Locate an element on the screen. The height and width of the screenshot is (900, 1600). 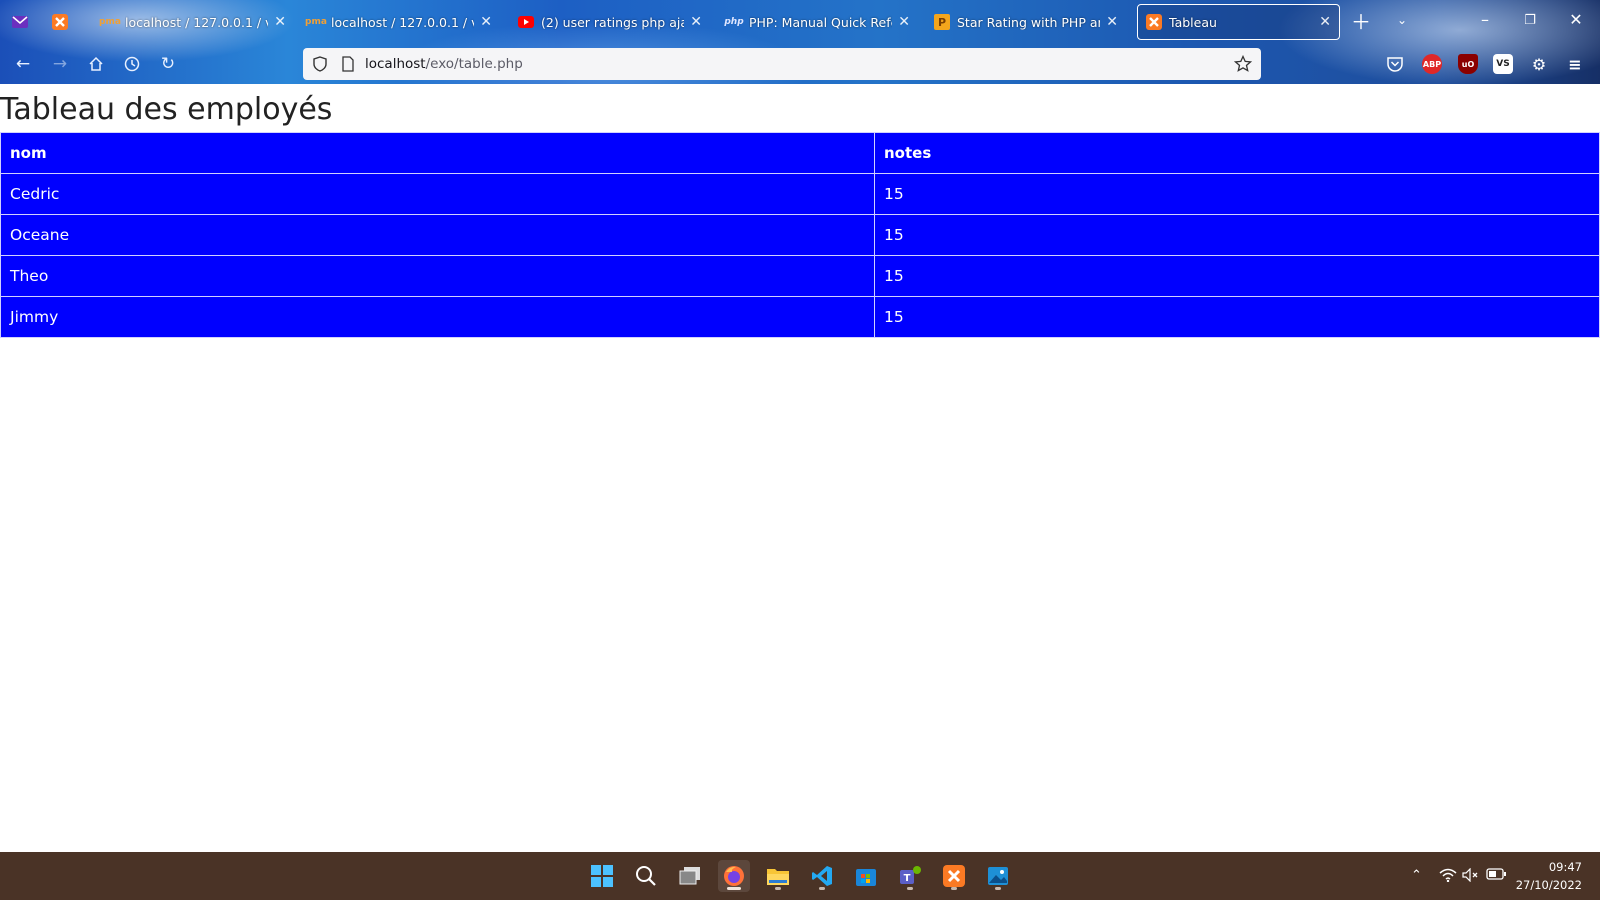
forward-arrow-icon: → is located at coordinates (60, 64).